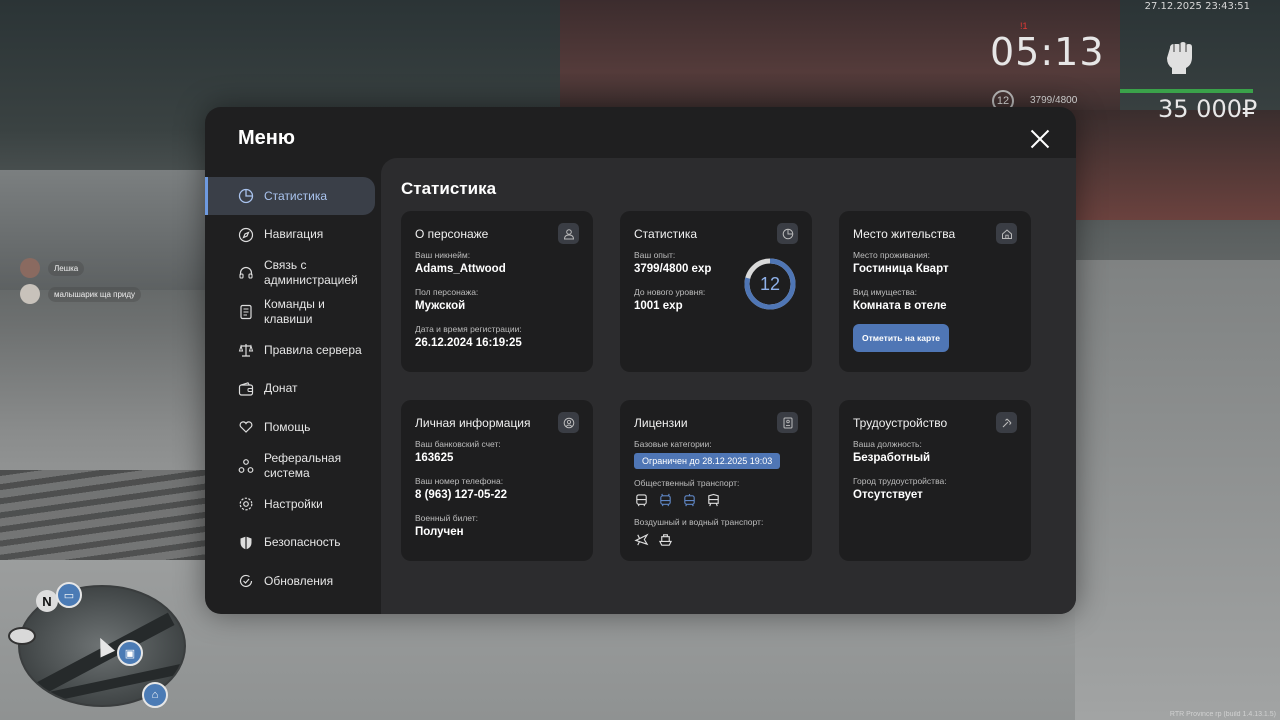 This screenshot has height=720, width=1280. Describe the element at coordinates (443, 255) in the screenshot. I see `nickname-label: Ваш никнейм:` at that location.